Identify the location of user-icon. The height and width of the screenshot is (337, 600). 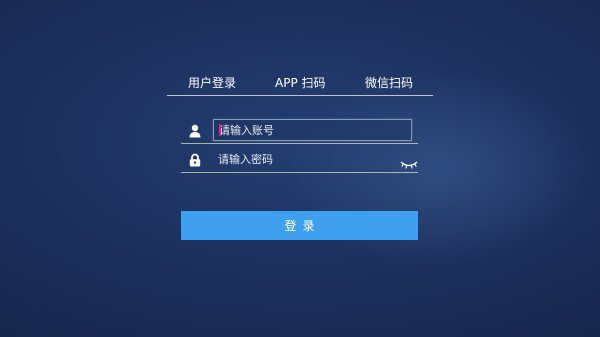
(195, 130).